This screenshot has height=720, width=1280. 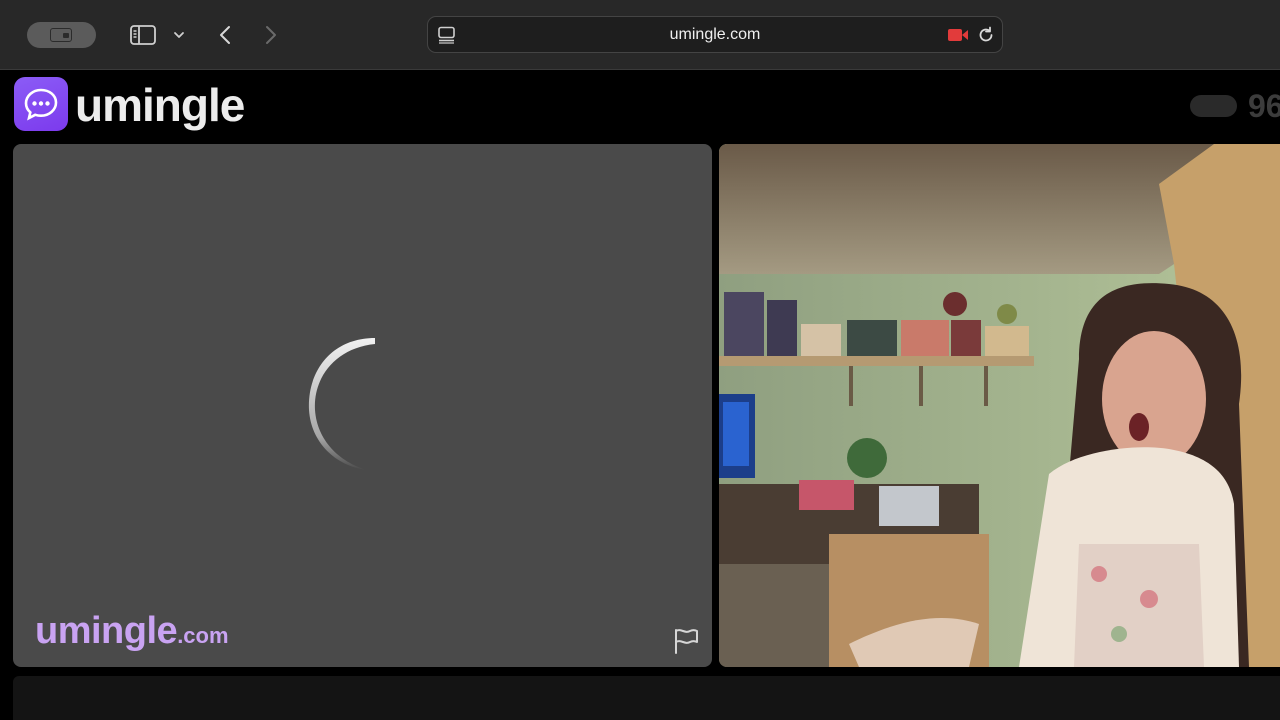 I want to click on watermark: umingle.com, so click(x=132, y=631).